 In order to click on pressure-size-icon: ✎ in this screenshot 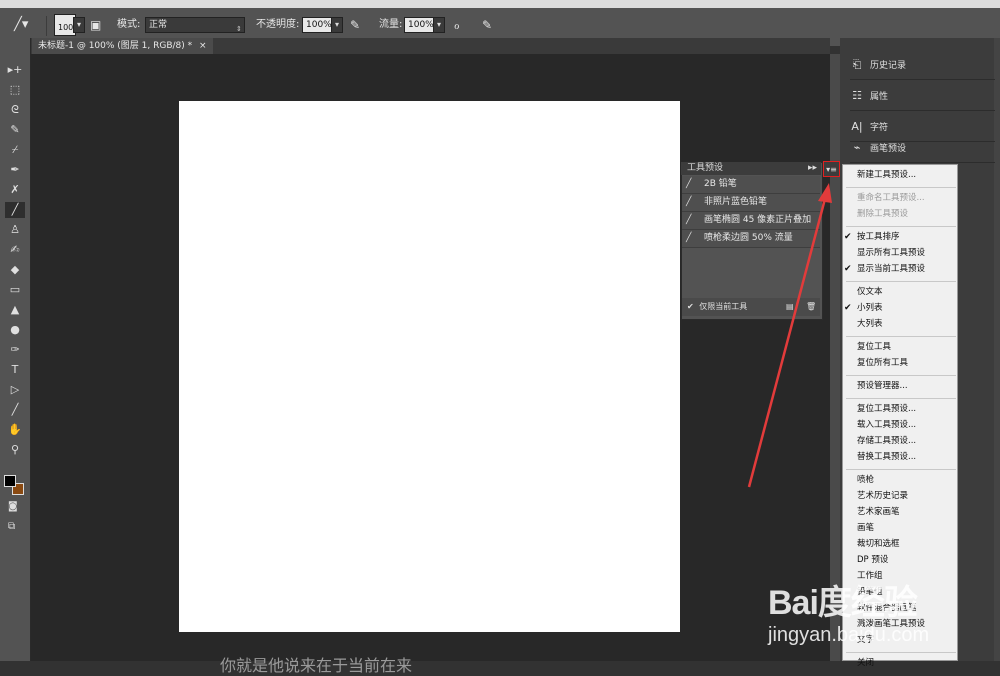, I will do `click(487, 25)`.